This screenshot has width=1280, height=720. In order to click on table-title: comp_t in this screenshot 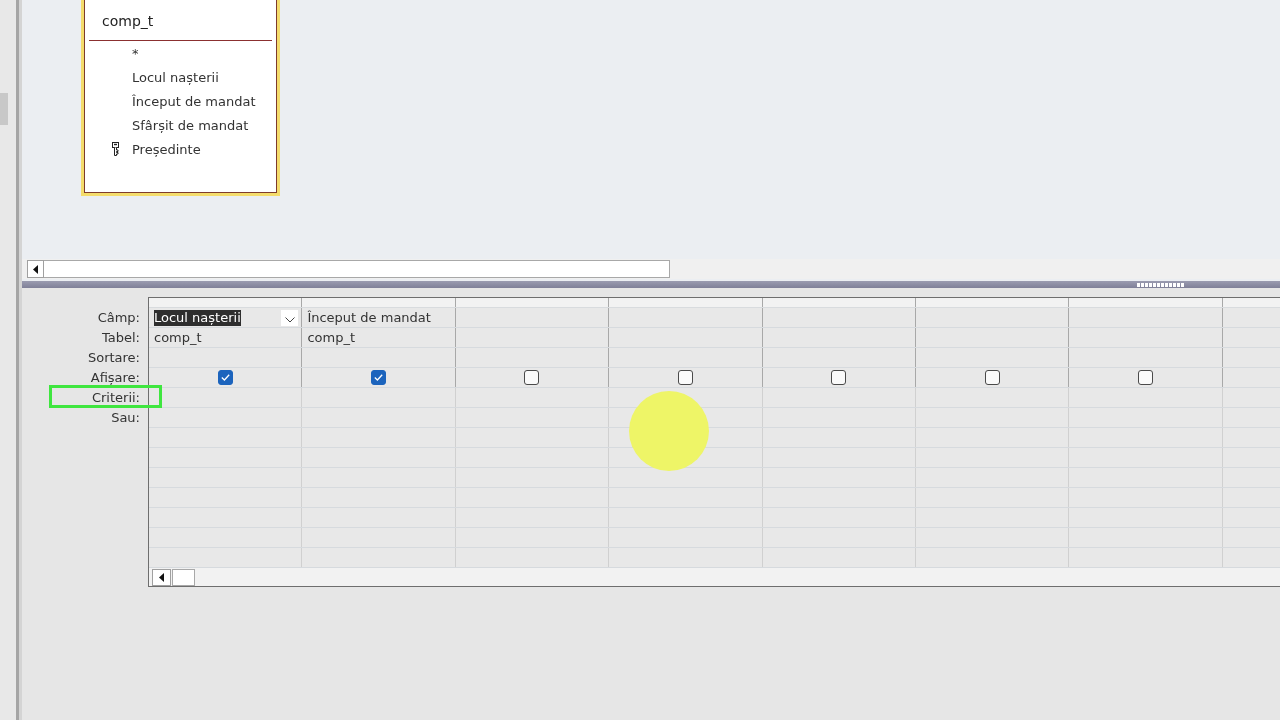, I will do `click(128, 21)`.